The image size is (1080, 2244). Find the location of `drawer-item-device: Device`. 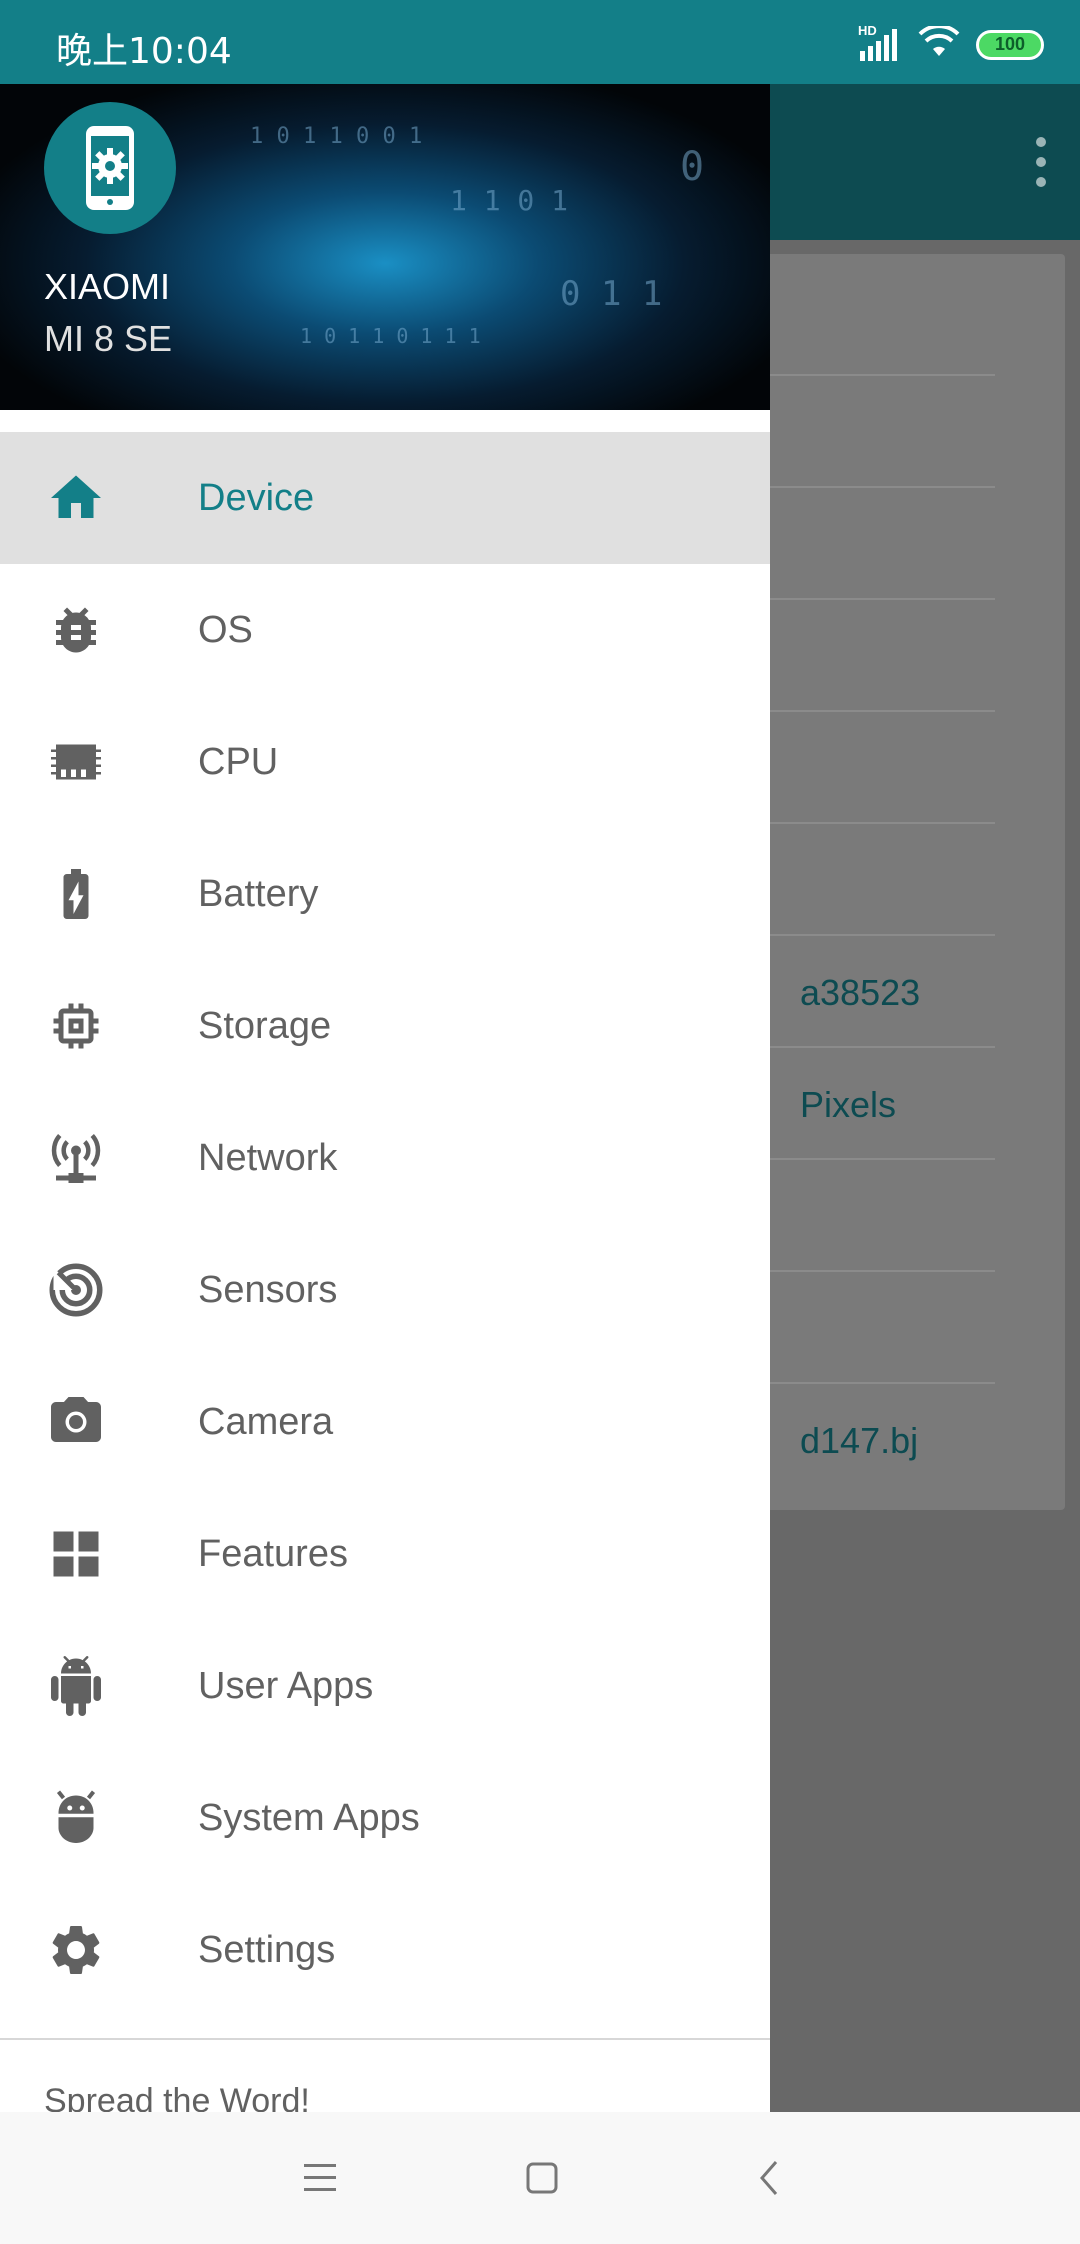

drawer-item-device: Device is located at coordinates (385, 498).